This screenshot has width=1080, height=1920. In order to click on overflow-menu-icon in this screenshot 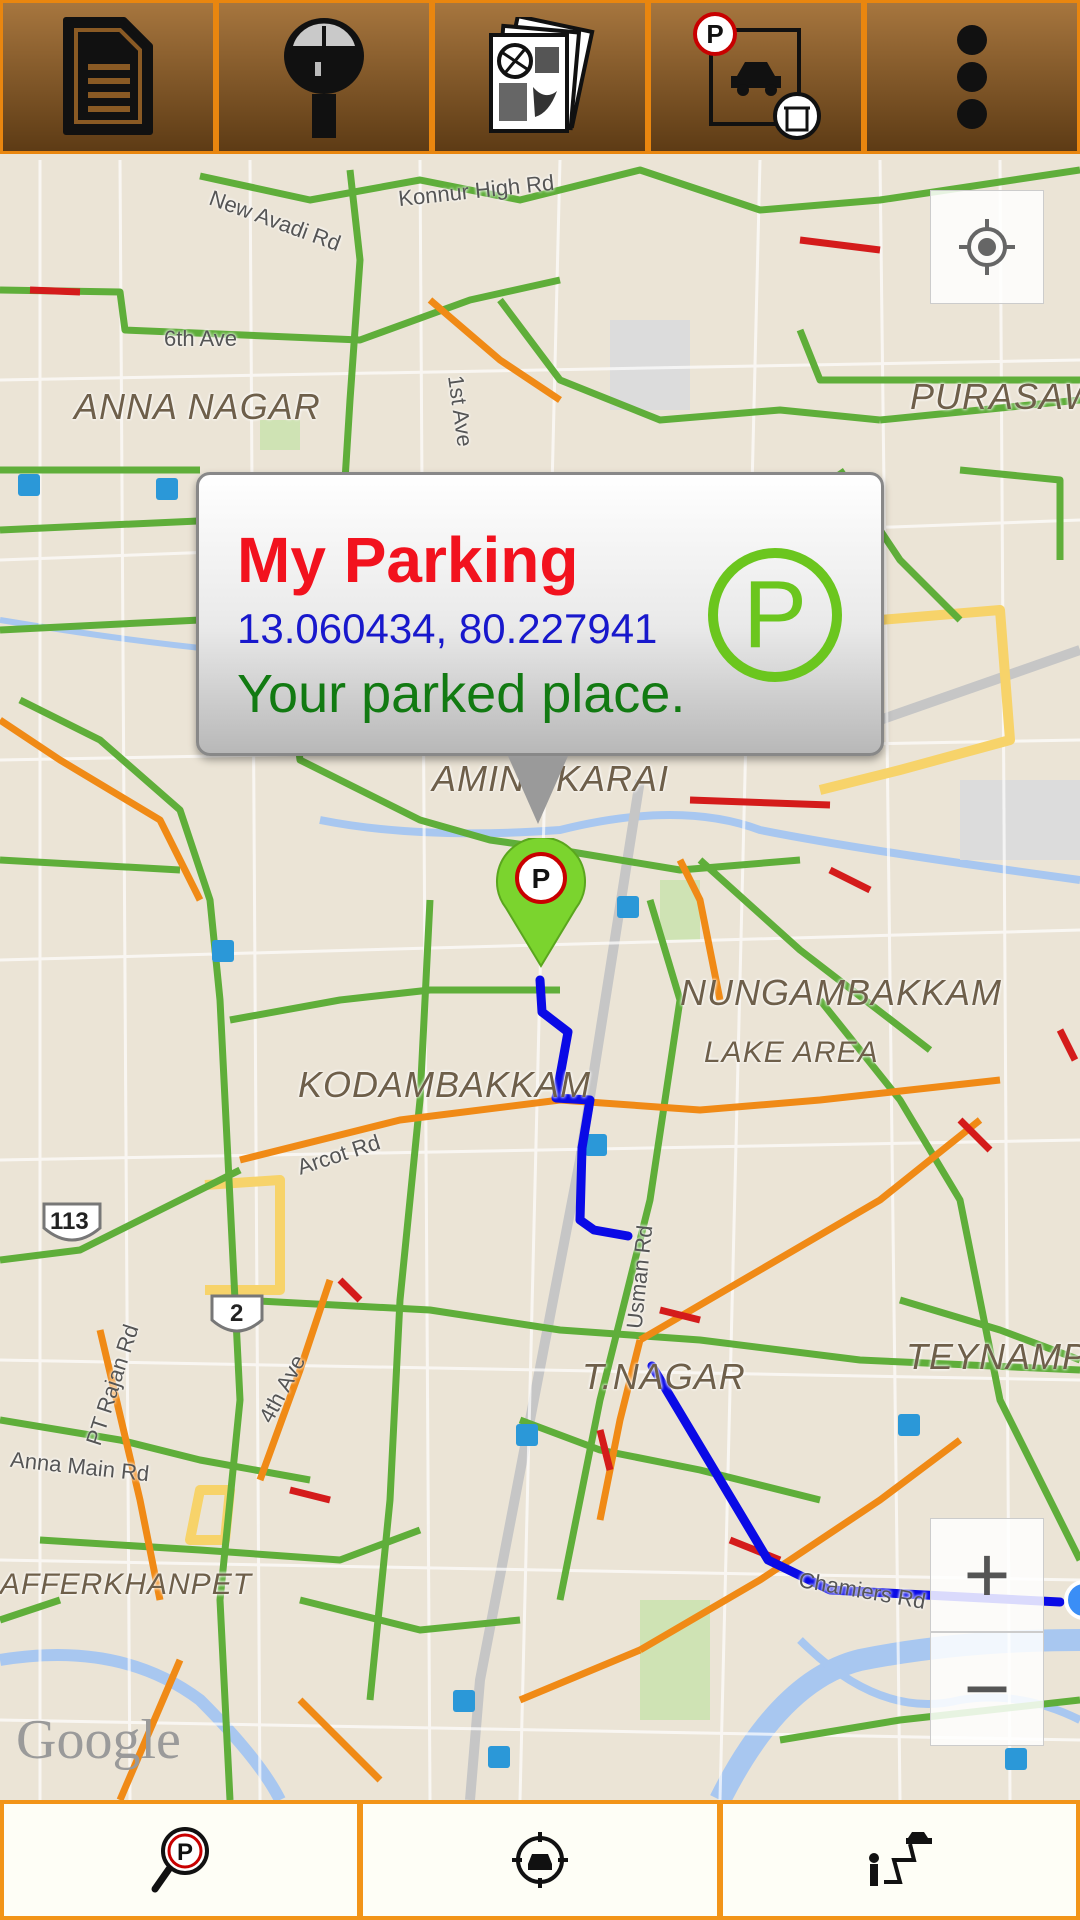, I will do `click(972, 77)`.